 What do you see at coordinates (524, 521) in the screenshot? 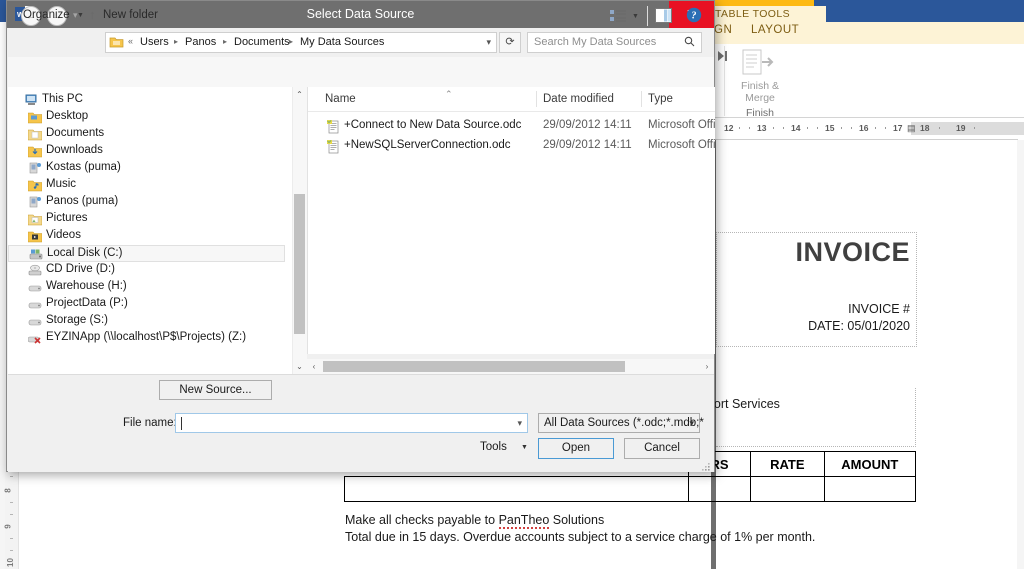
I see `footer-company-name: PanTheo` at bounding box center [524, 521].